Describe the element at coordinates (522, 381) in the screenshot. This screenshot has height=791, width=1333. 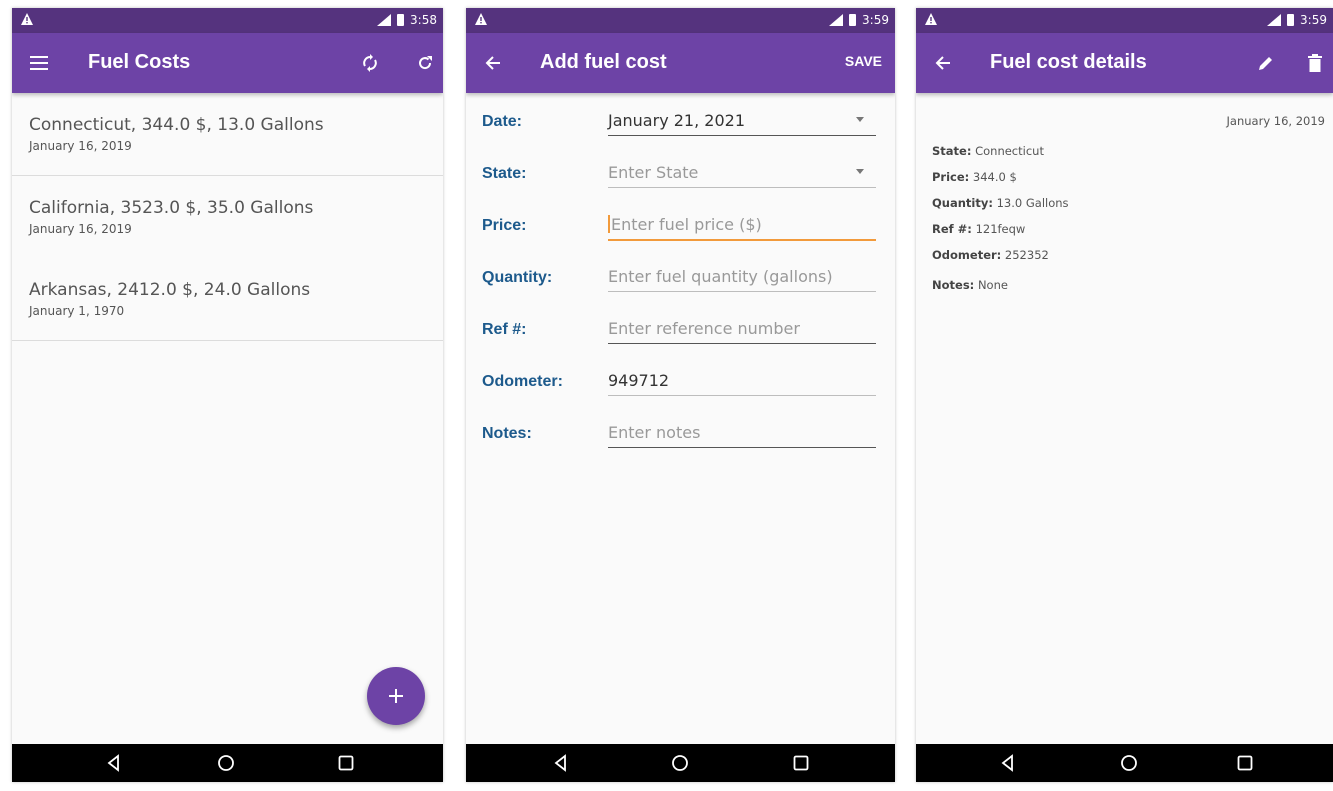
I see `odometer-label: Odometer:` at that location.